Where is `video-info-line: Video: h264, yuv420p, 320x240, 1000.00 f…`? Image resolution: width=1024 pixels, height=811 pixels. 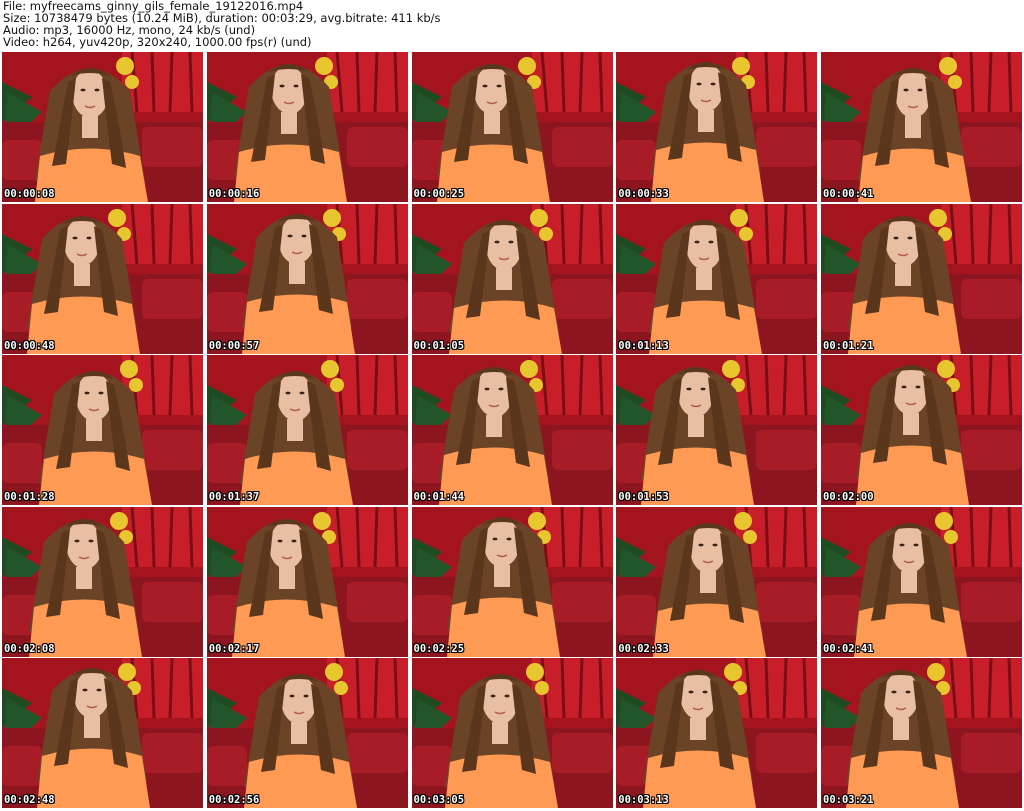
video-info-line: Video: h264, yuv420p, 320x240, 1000.00 f… is located at coordinates (157, 42).